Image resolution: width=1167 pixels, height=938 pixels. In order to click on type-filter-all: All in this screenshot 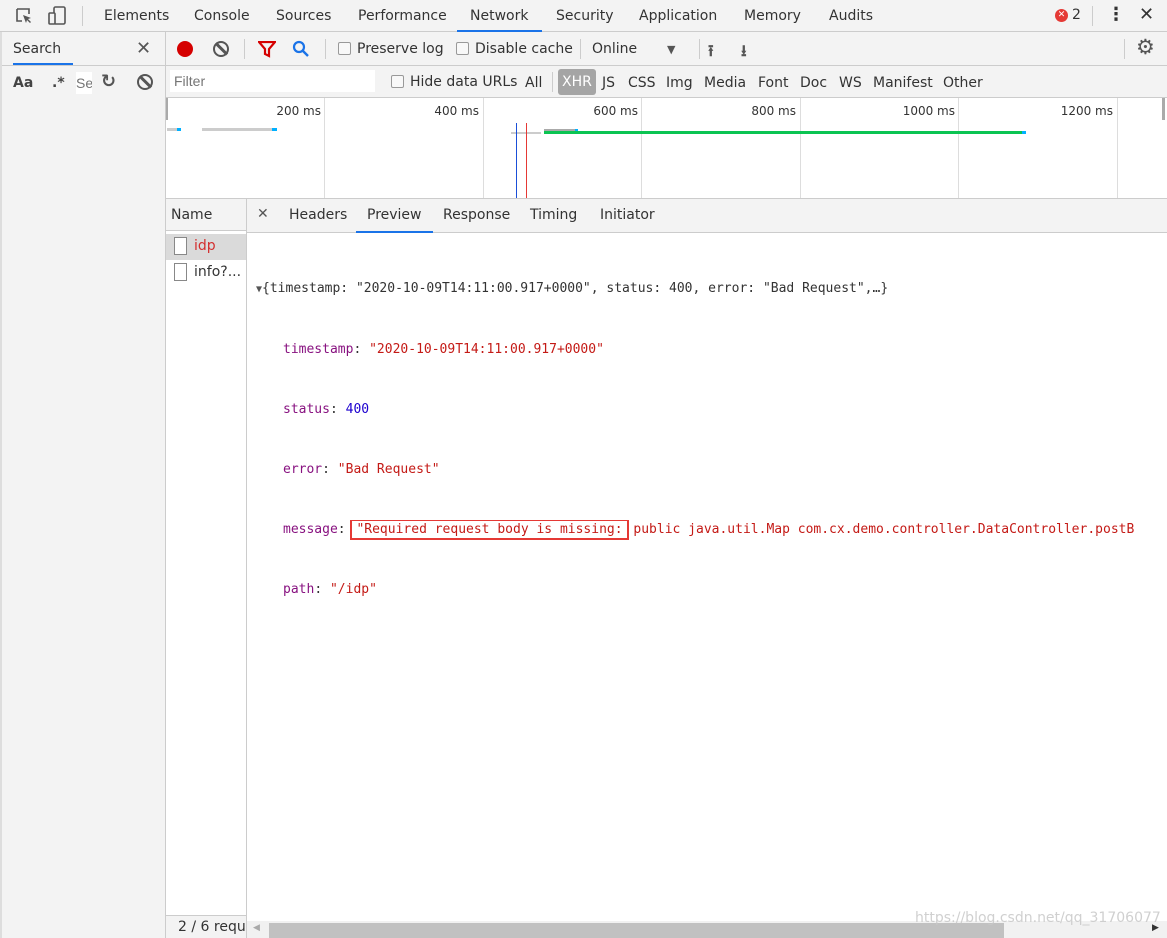, I will do `click(533, 83)`.